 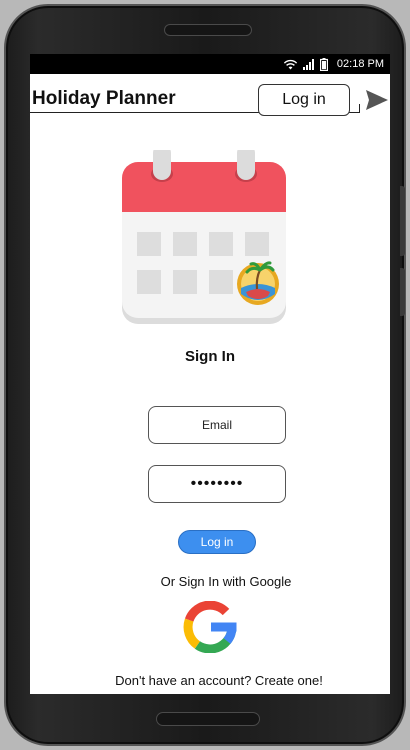 What do you see at coordinates (308, 64) in the screenshot?
I see `signal-icon` at bounding box center [308, 64].